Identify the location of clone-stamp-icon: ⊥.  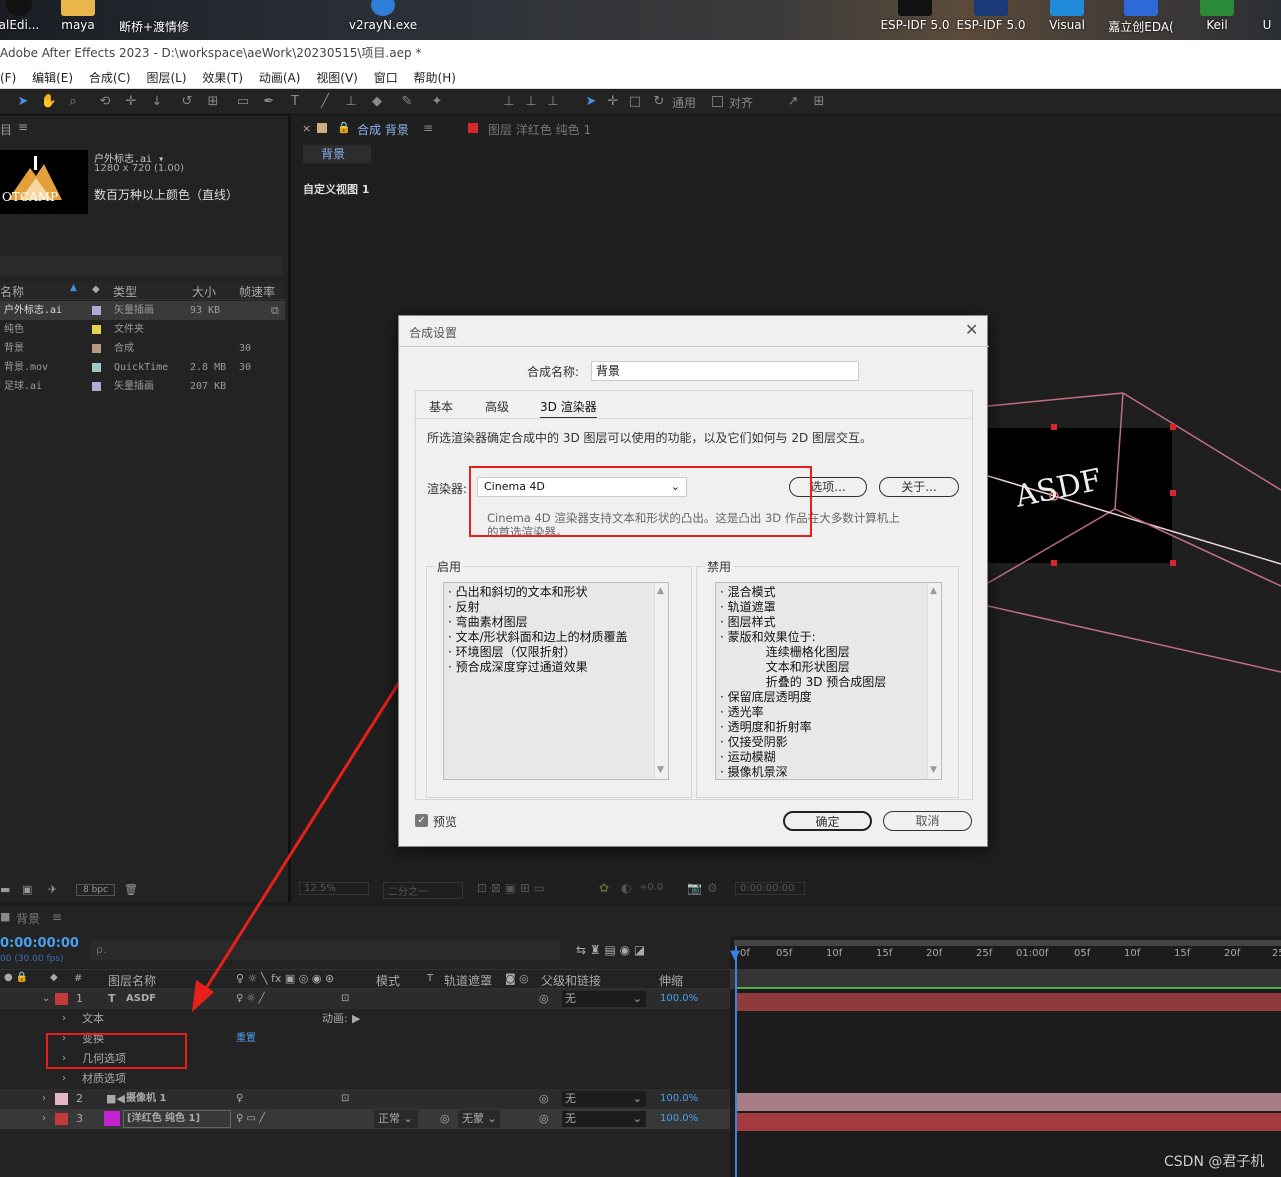
(351, 102).